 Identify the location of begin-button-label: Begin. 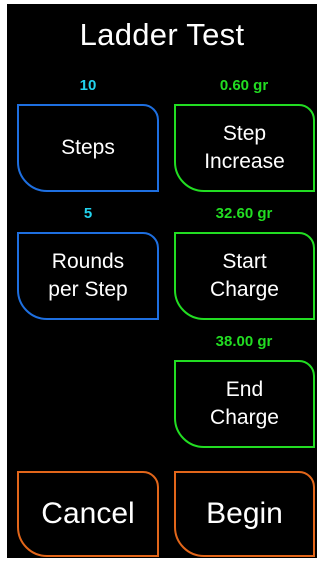
(244, 513).